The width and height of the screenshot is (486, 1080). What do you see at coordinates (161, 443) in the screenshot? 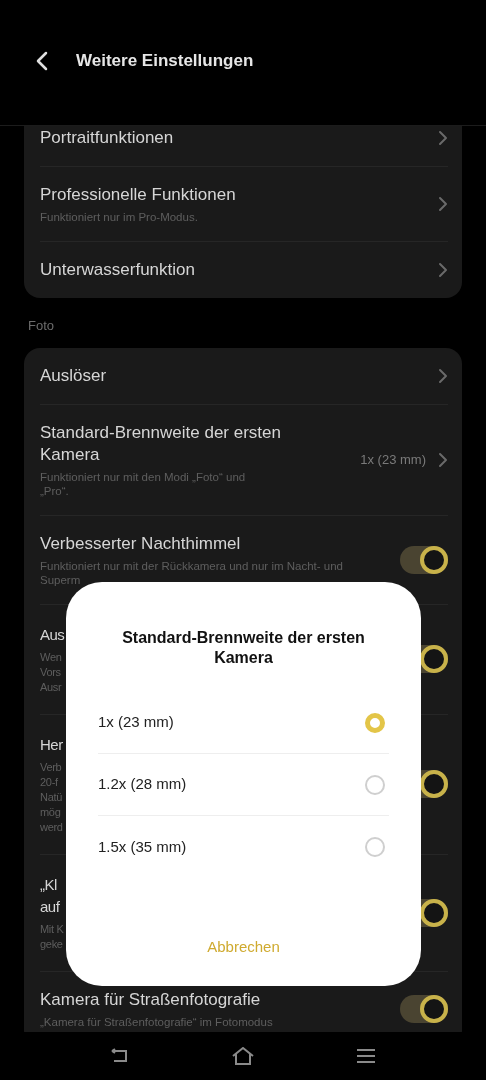
I see `setting-title: Standard-Brennweite der ersten Kamera` at bounding box center [161, 443].